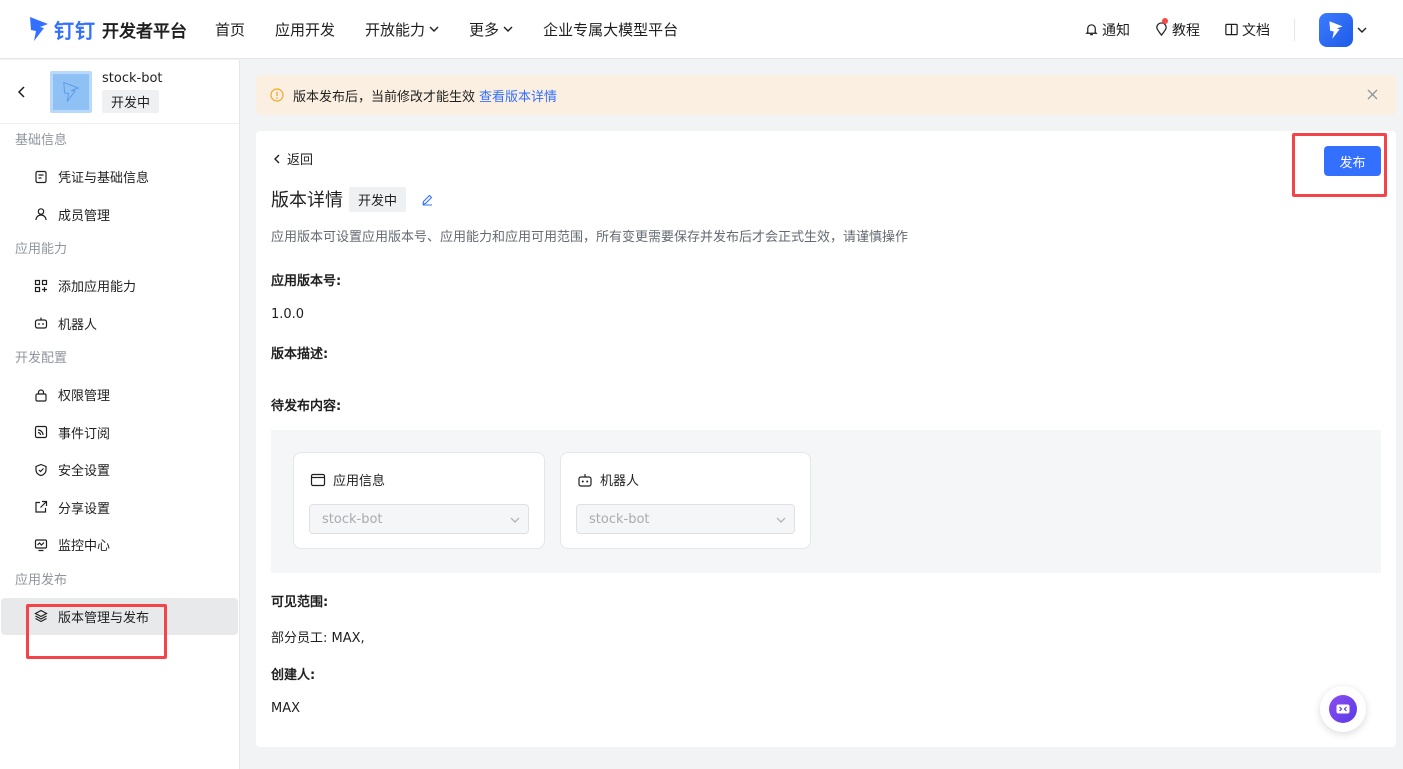 The height and width of the screenshot is (769, 1403). I want to click on nav-right: 通知 教程 文档, so click(1213, 29).